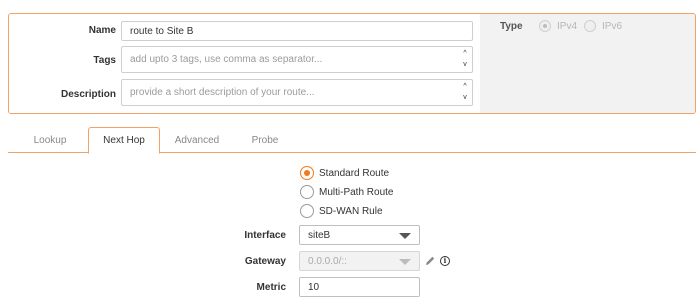  I want to click on tab-next-hop: Next Hop, so click(124, 140).